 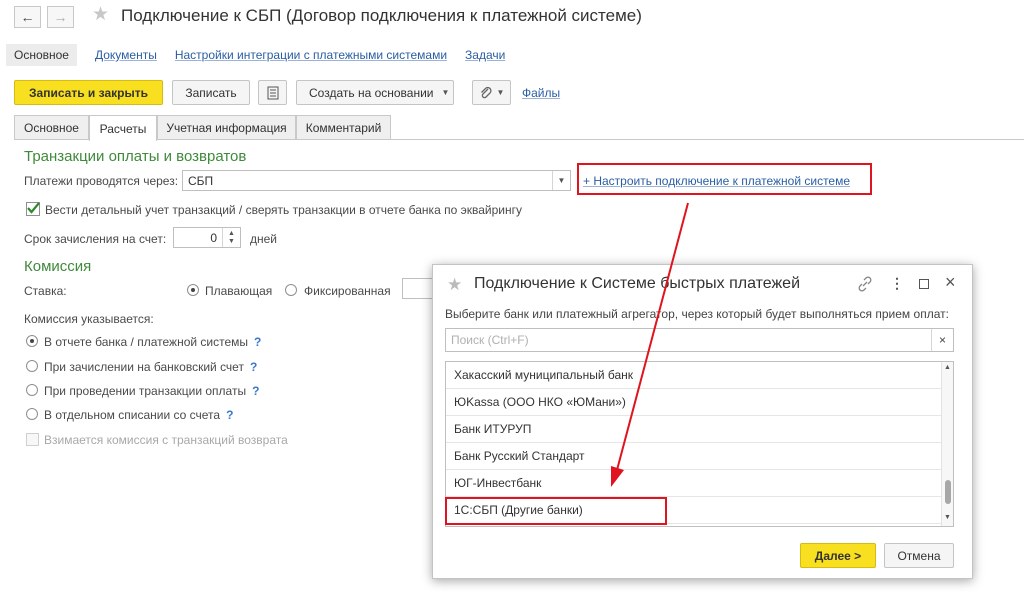 I want to click on annotation-arrow, so click(x=650, y=344).